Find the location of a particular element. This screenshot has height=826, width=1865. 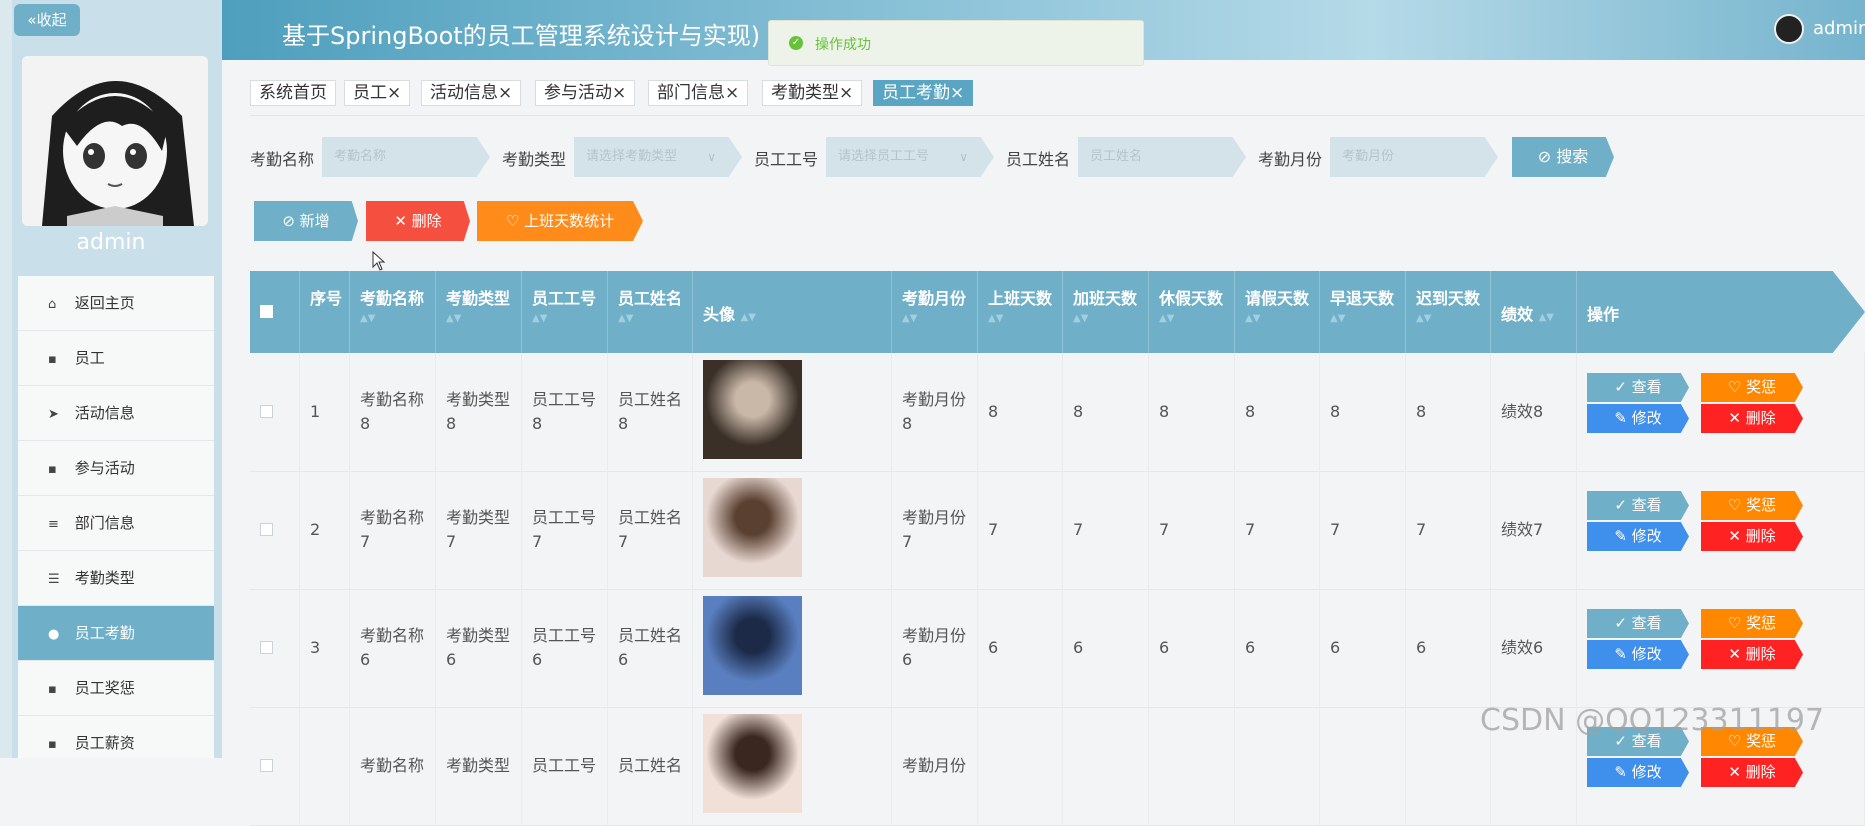

sidebar-item-department: ≡ 部门信息 is located at coordinates (116, 523).